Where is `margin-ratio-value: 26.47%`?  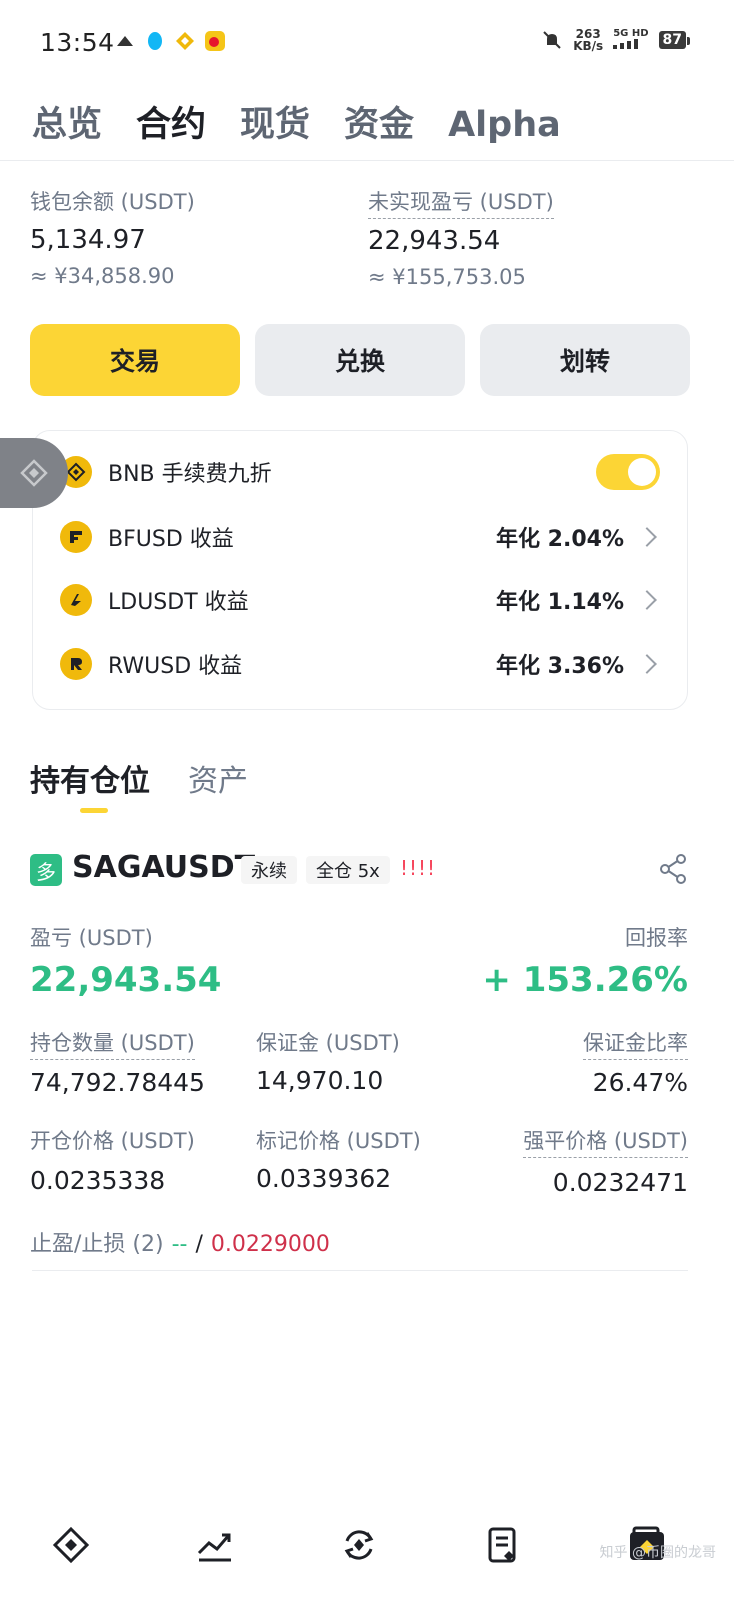
margin-ratio-value: 26.47% is located at coordinates (640, 1082).